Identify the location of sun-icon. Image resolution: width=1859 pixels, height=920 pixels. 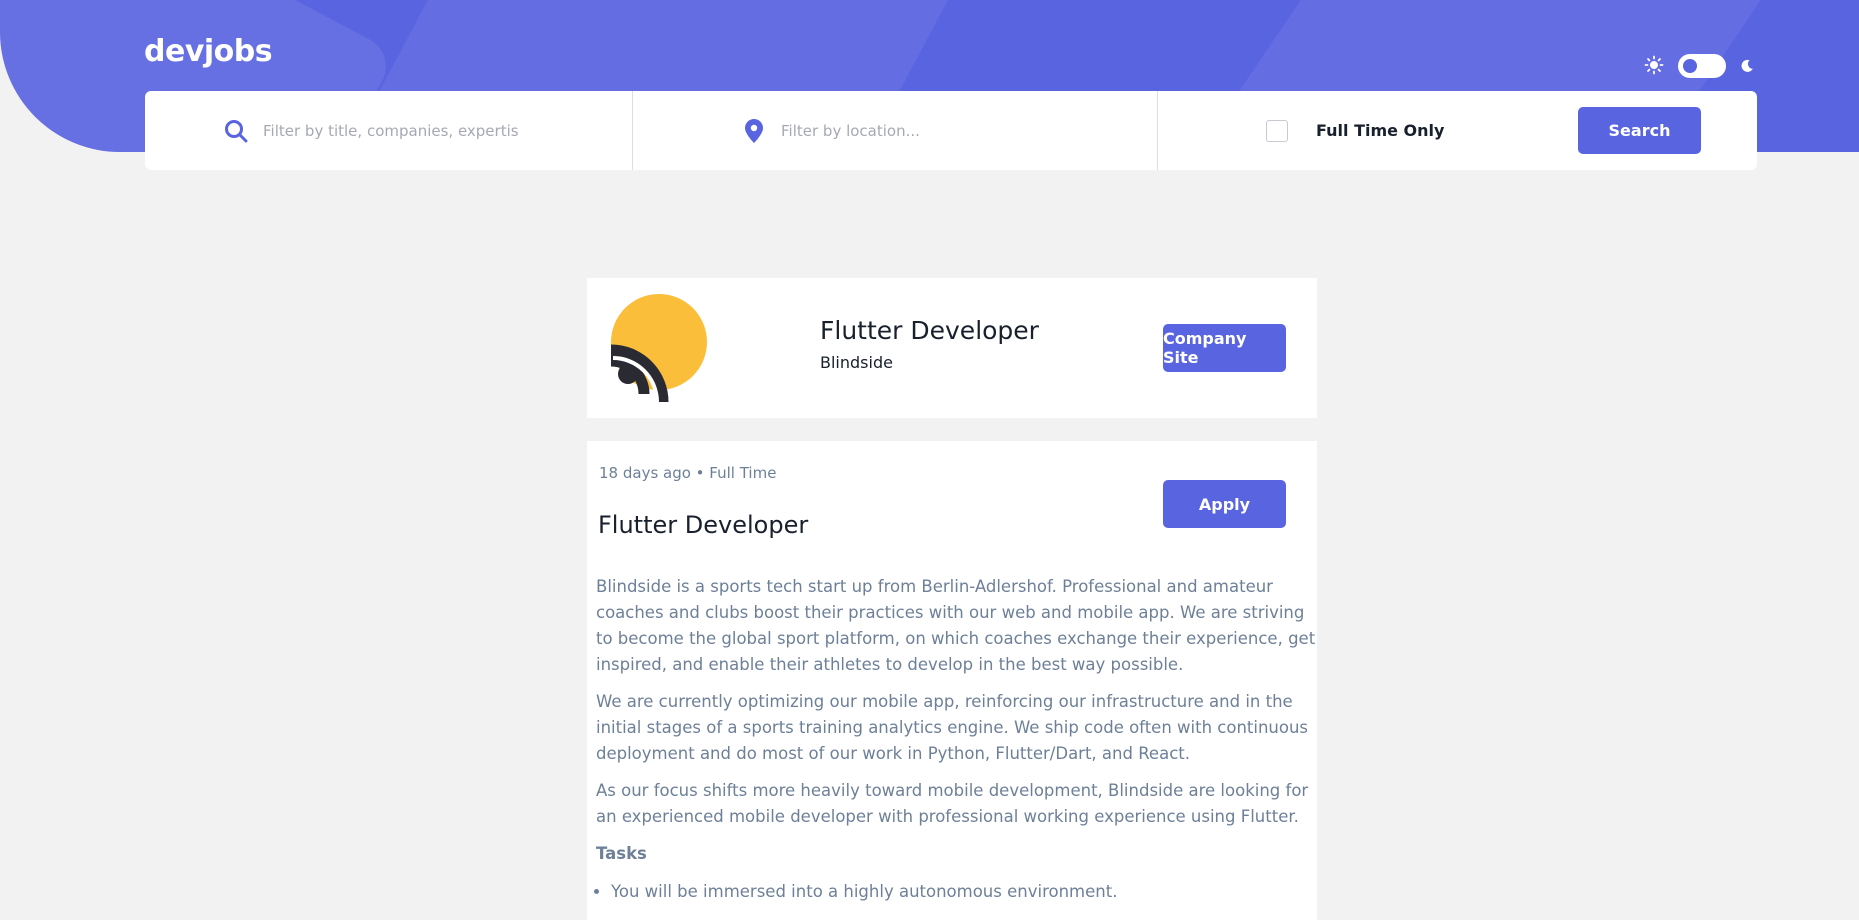
(1654, 66).